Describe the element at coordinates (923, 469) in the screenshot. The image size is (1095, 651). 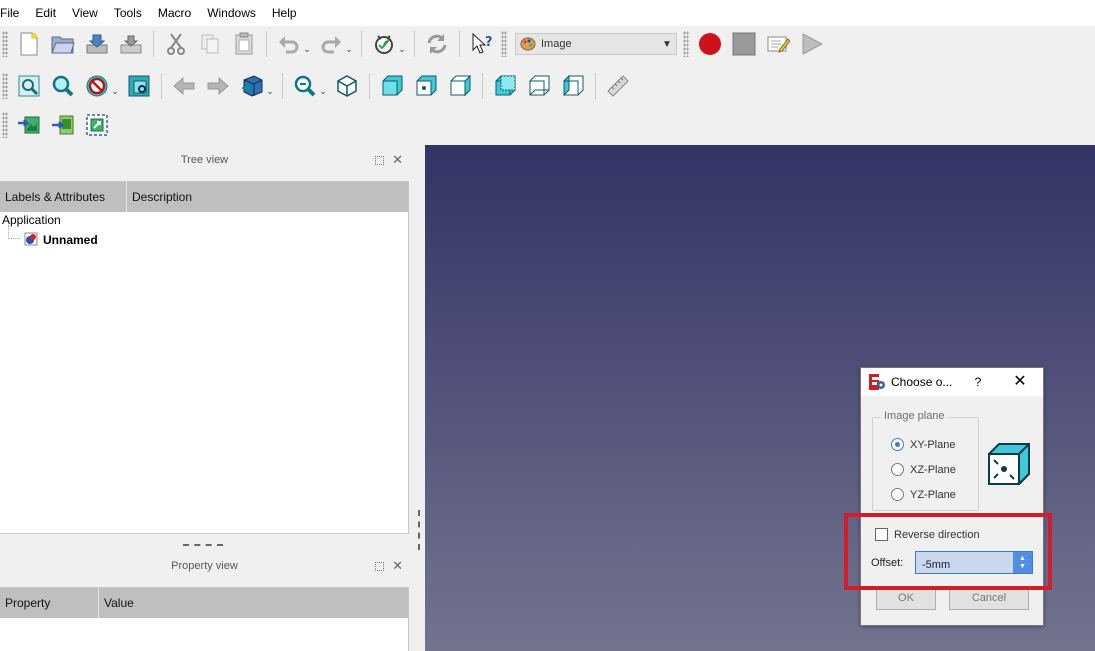
I see `xz-plane-radio: XZ-Plane` at that location.